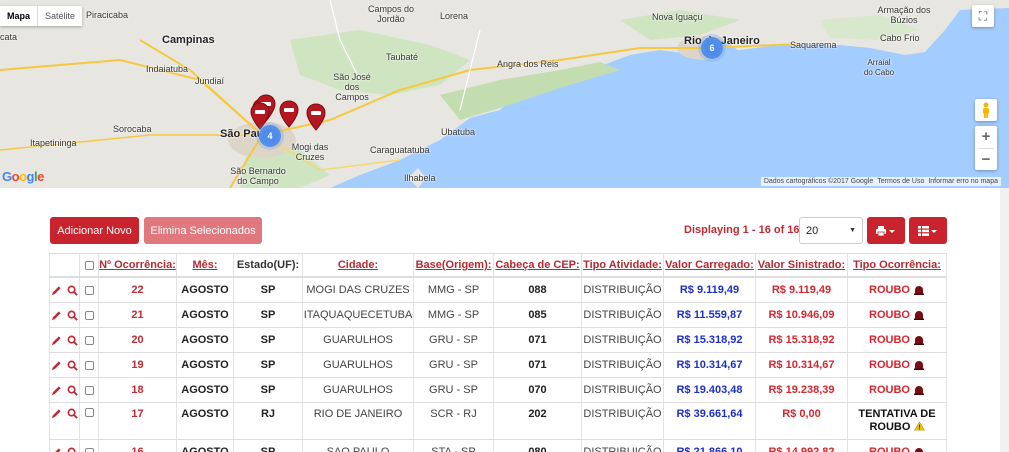 This screenshot has width=1009, height=452. Describe the element at coordinates (963, 181) in the screenshot. I see `report-error-link: Informar erro no mapa` at that location.